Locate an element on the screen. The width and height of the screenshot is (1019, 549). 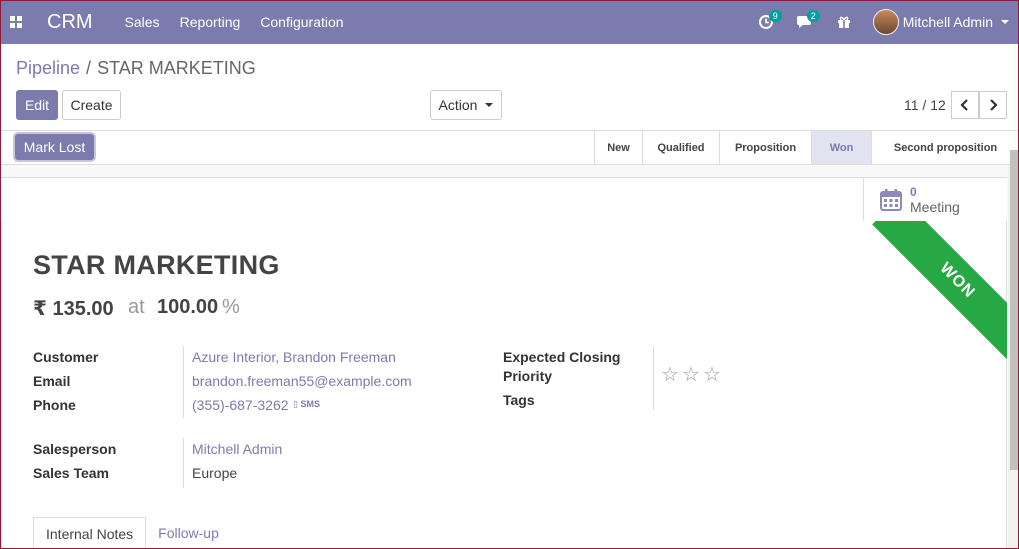
pager-next-button is located at coordinates (993, 105).